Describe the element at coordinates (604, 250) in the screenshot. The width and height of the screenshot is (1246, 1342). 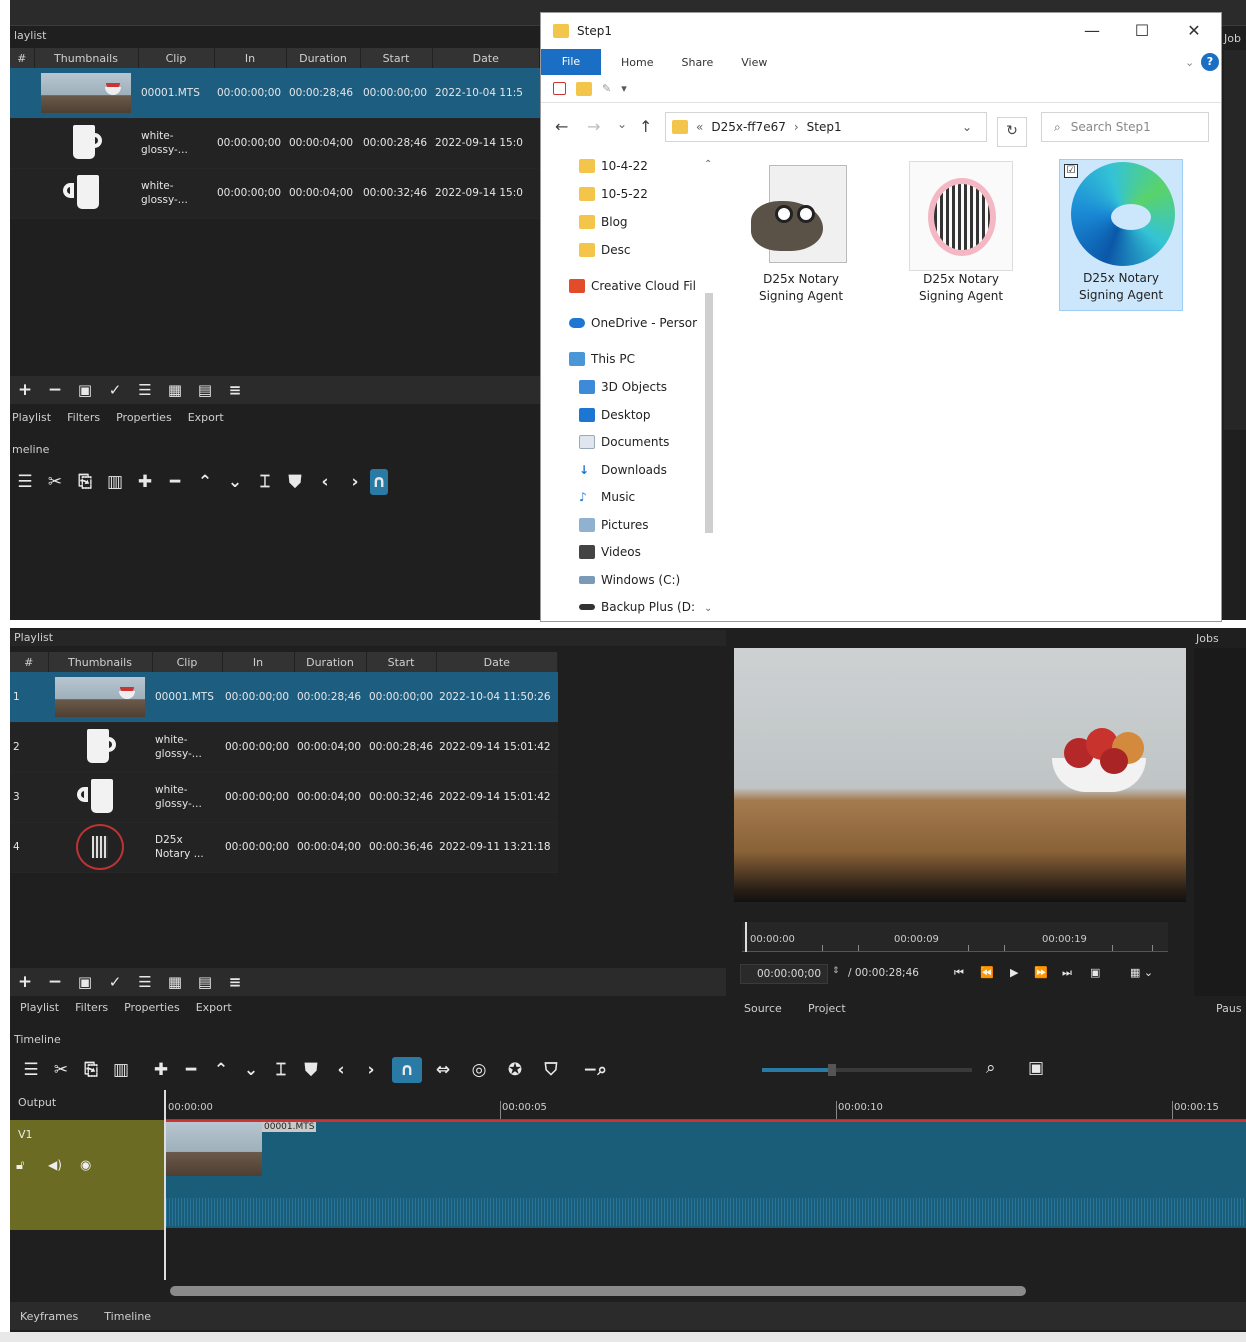
I see `nav-item: Desc` at that location.